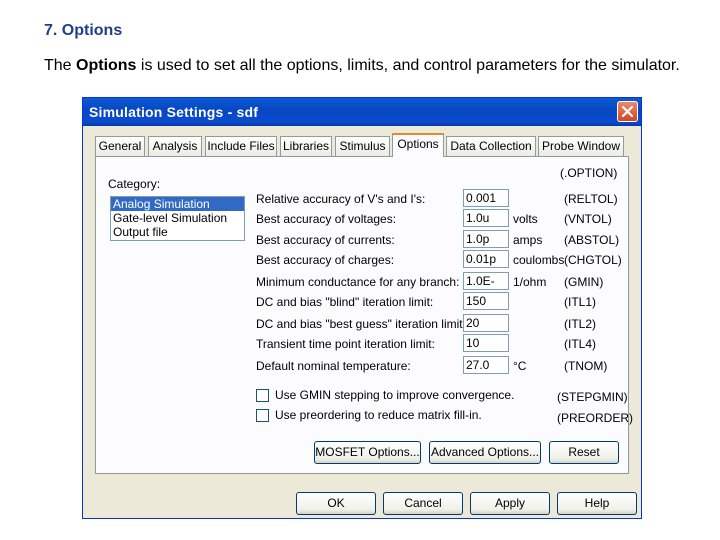  Describe the element at coordinates (592, 397) in the screenshot. I see `option-stepgmin: (STEPGMIN)` at that location.